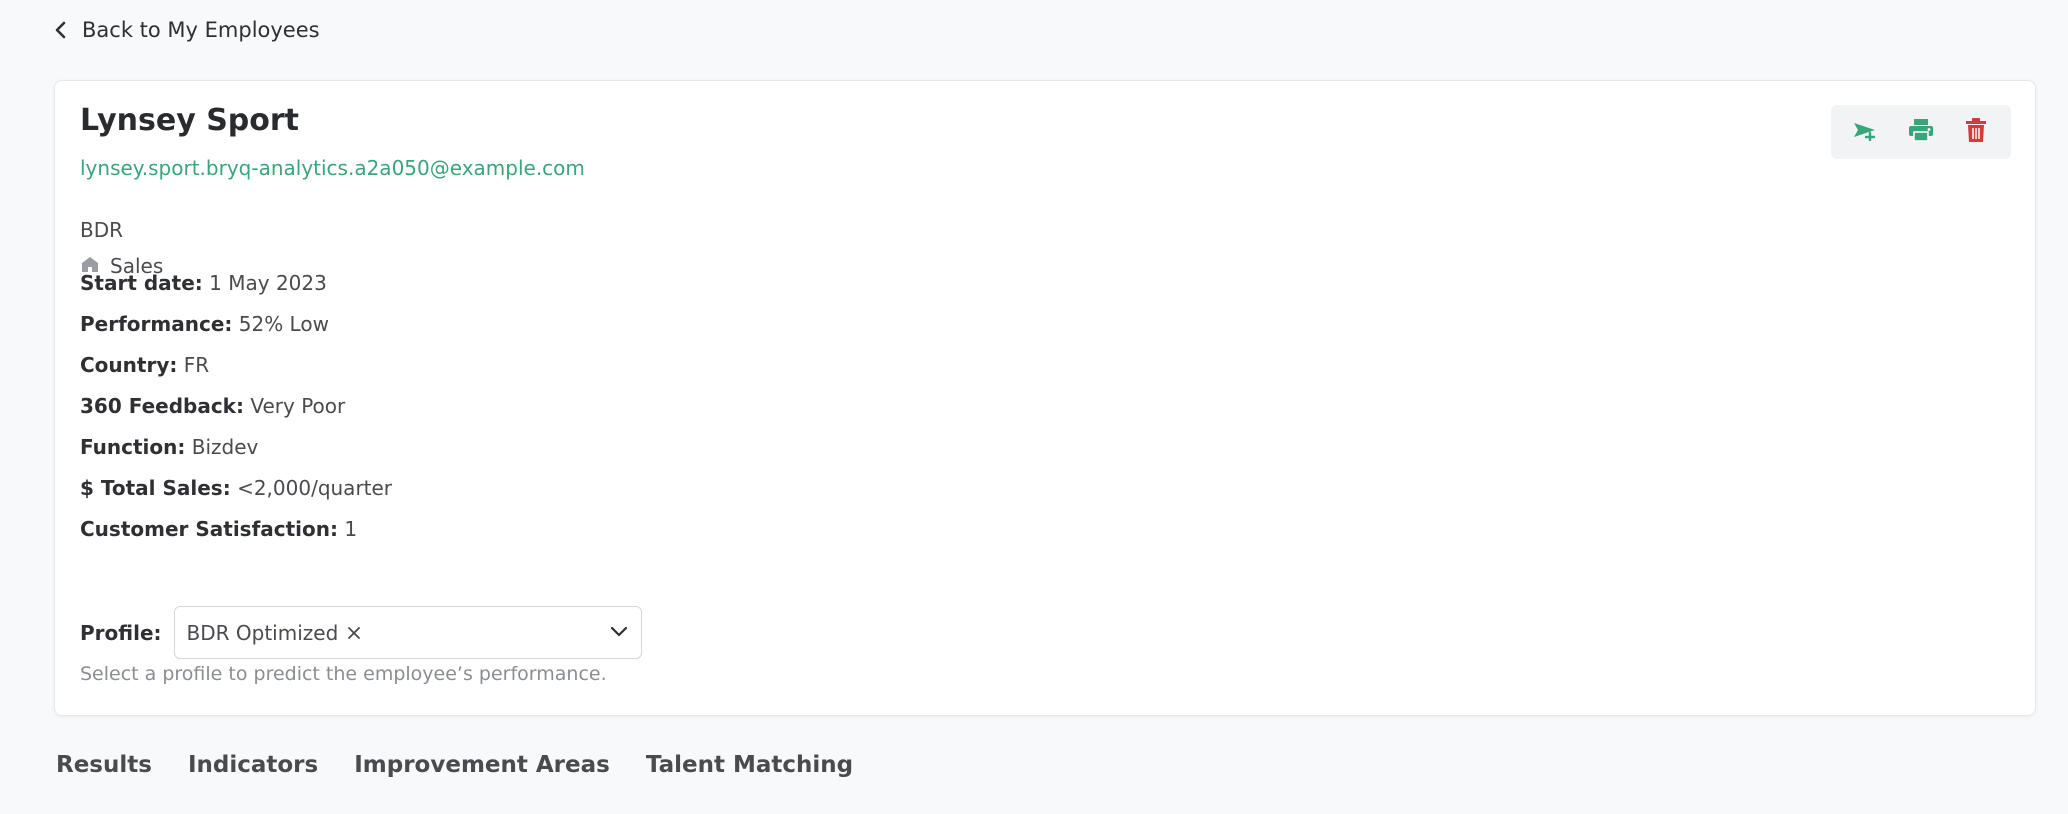 The width and height of the screenshot is (2068, 814). What do you see at coordinates (190, 120) in the screenshot?
I see `employee-name: Lynsey Sport` at bounding box center [190, 120].